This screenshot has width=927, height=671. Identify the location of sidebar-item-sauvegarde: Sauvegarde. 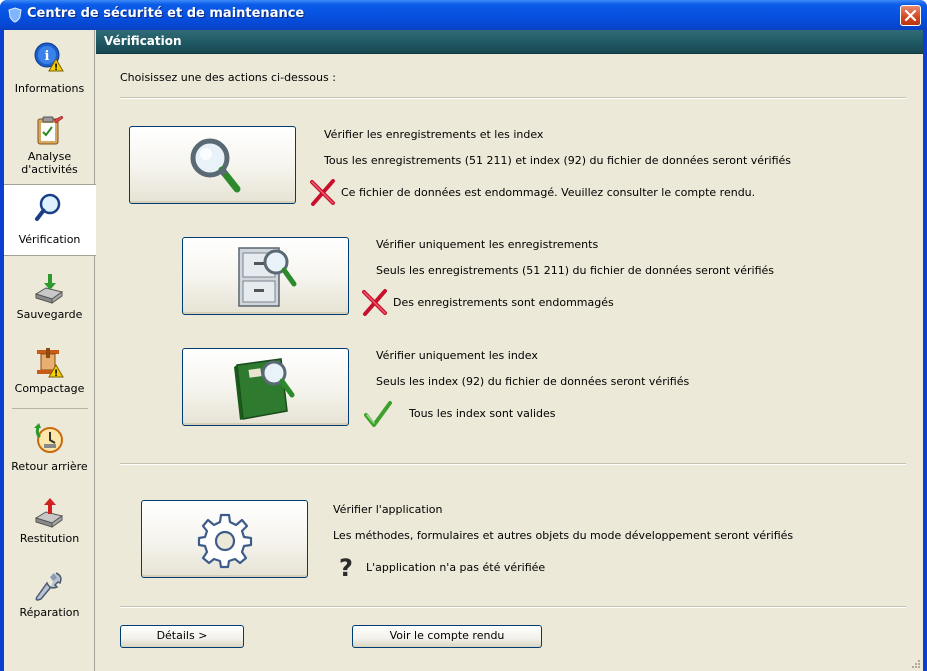
(49, 304).